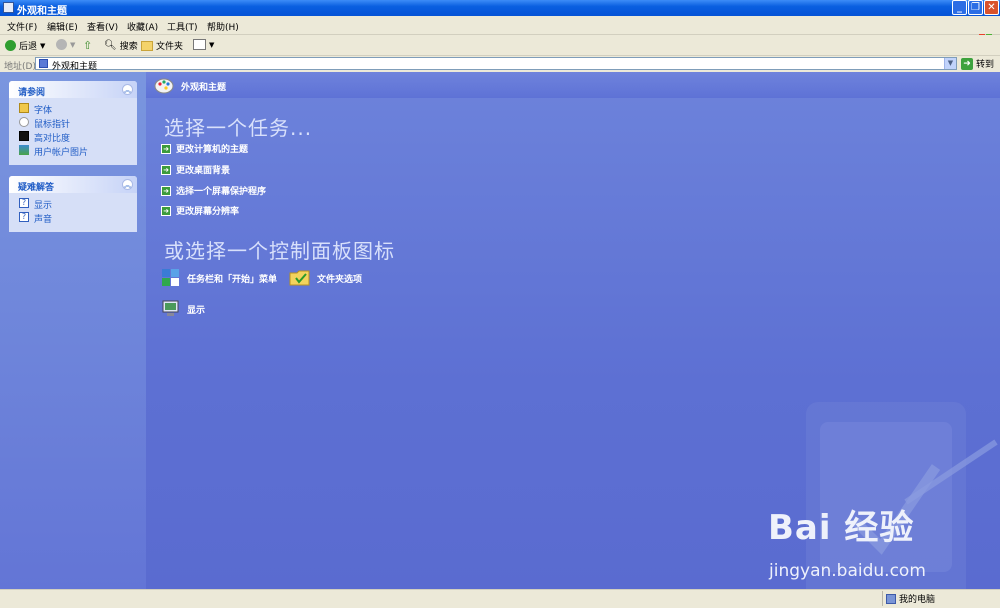  I want to click on display-icon, so click(170, 308).